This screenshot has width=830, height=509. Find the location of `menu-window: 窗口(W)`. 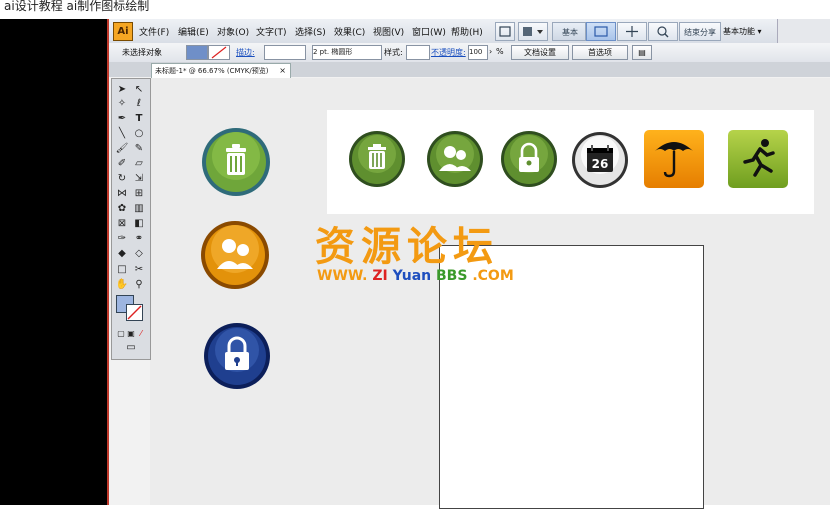

menu-window: 窗口(W) is located at coordinates (429, 31).